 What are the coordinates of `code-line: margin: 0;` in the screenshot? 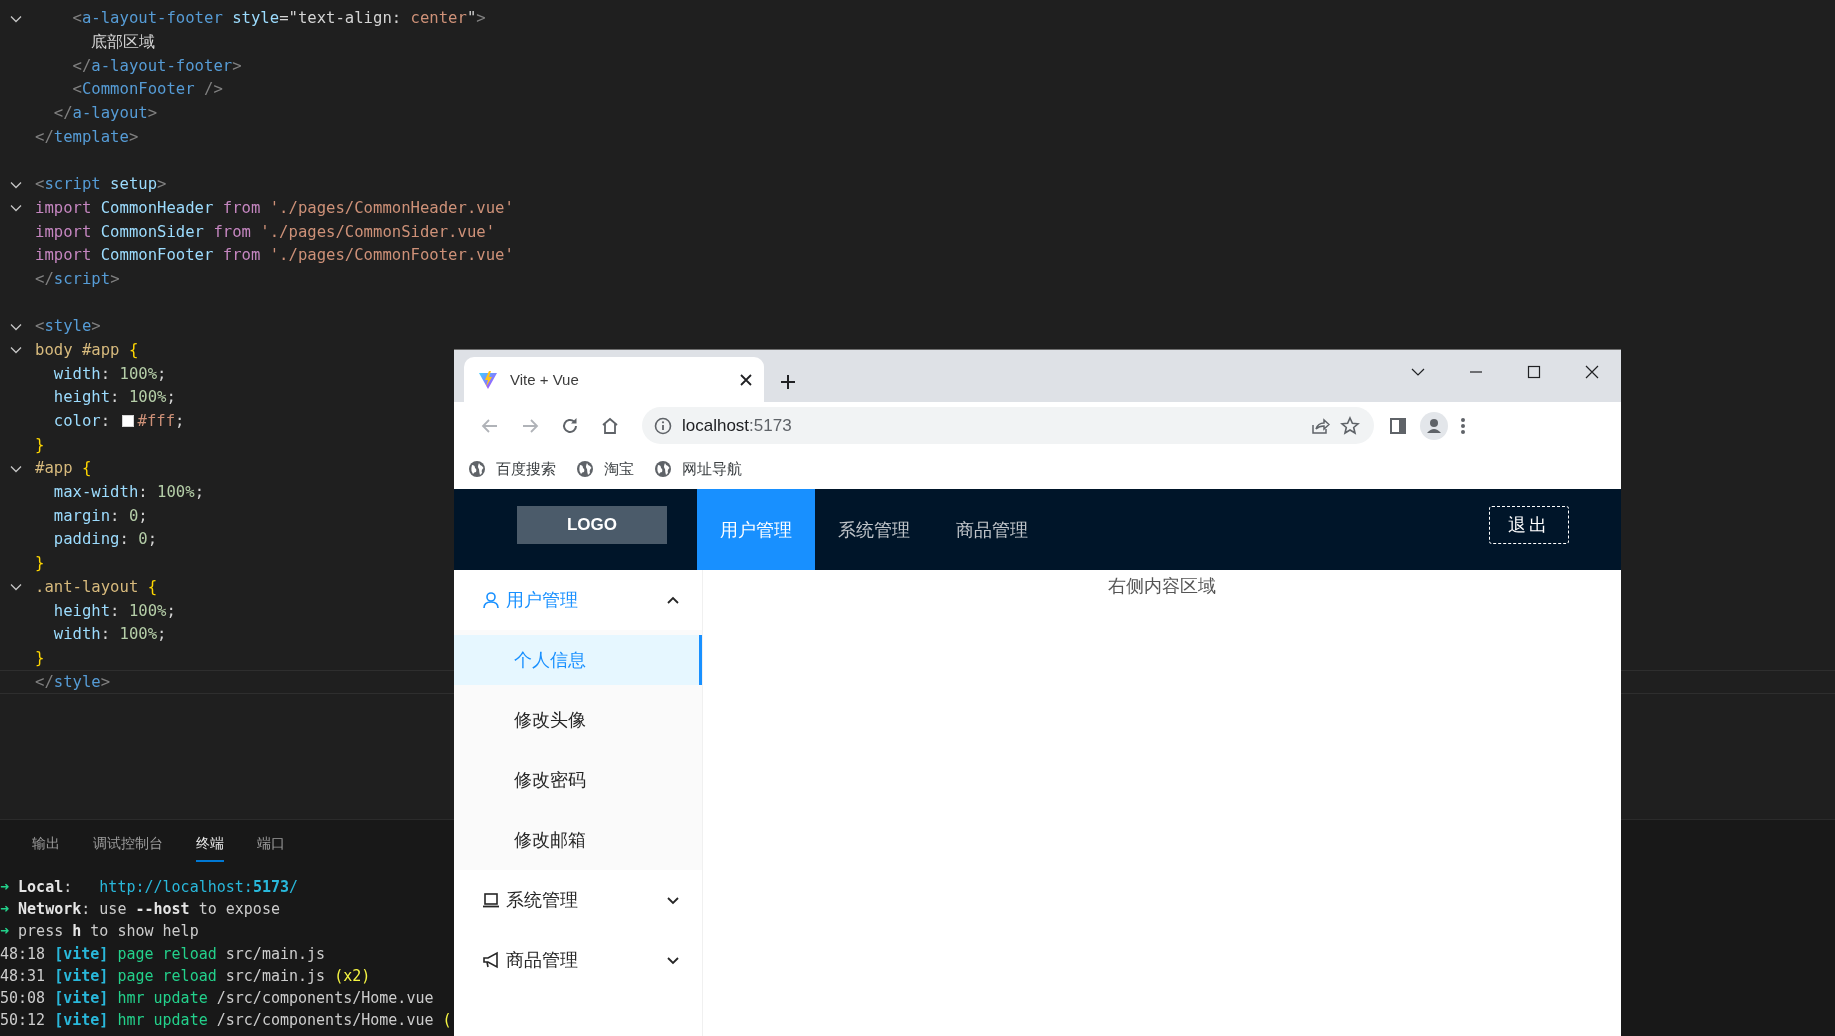 It's located at (100, 516).